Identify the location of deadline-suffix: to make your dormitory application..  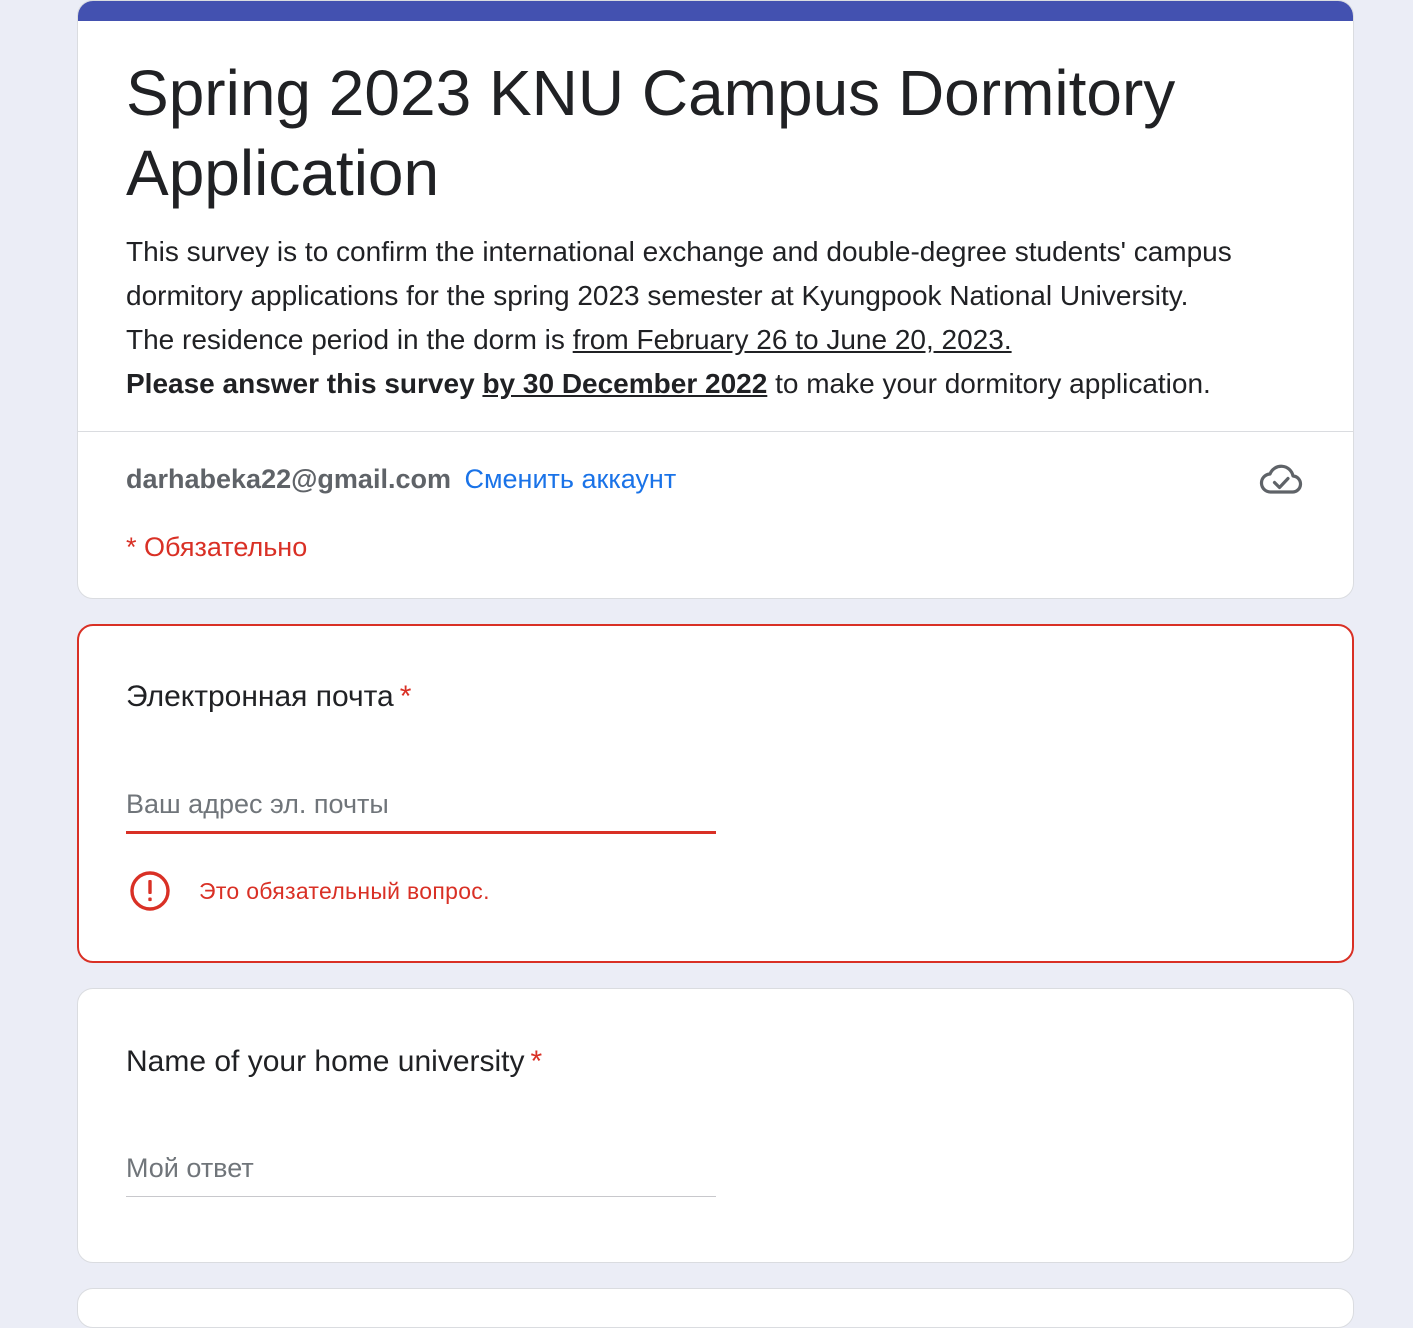
(989, 383).